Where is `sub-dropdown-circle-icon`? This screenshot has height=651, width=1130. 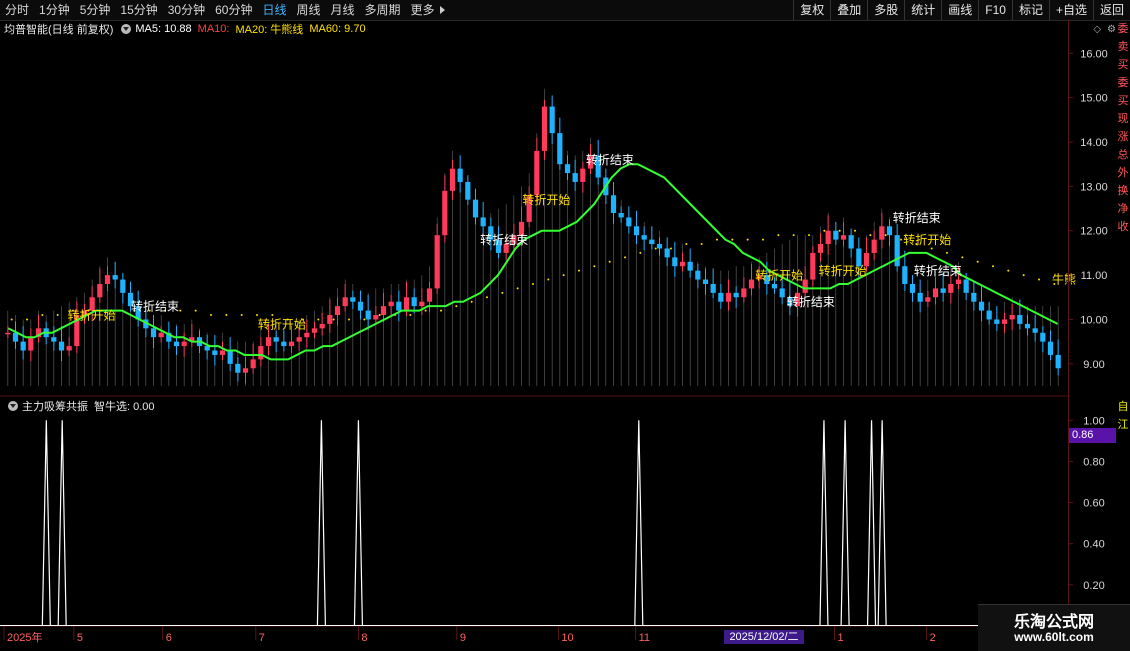
sub-dropdown-circle-icon is located at coordinates (13, 406).